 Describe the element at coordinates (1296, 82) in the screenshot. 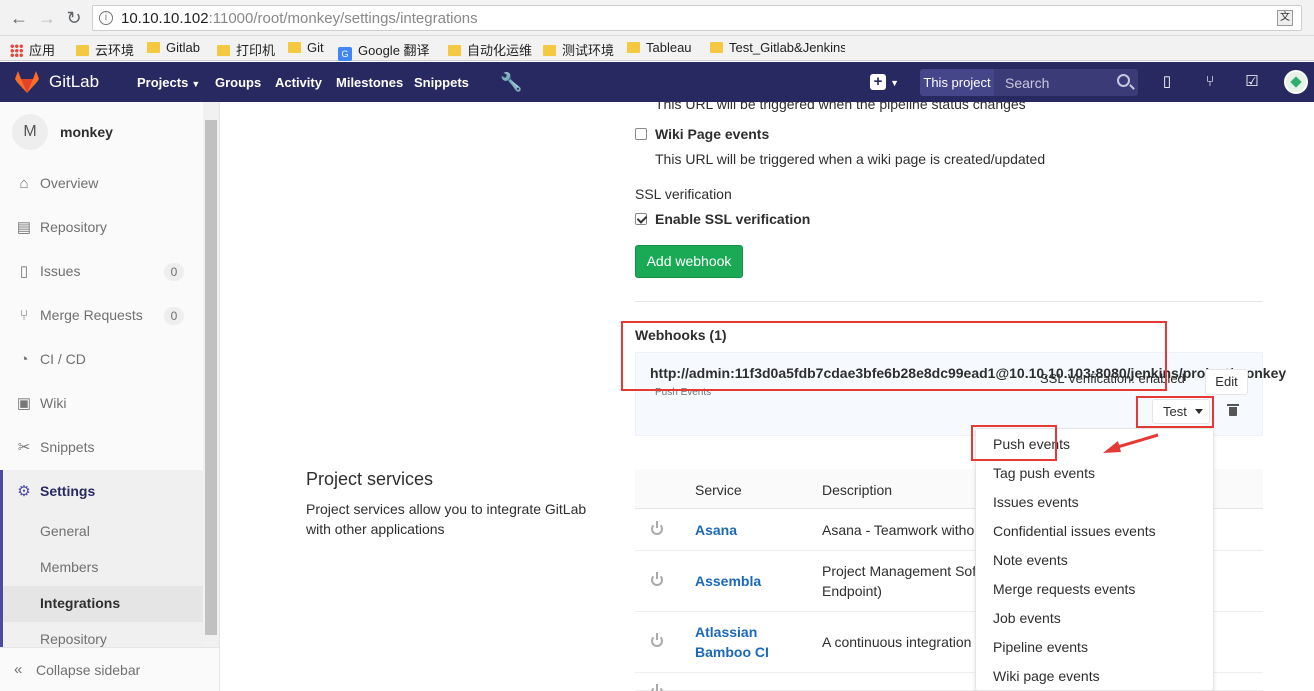

I see `user-avatar` at that location.